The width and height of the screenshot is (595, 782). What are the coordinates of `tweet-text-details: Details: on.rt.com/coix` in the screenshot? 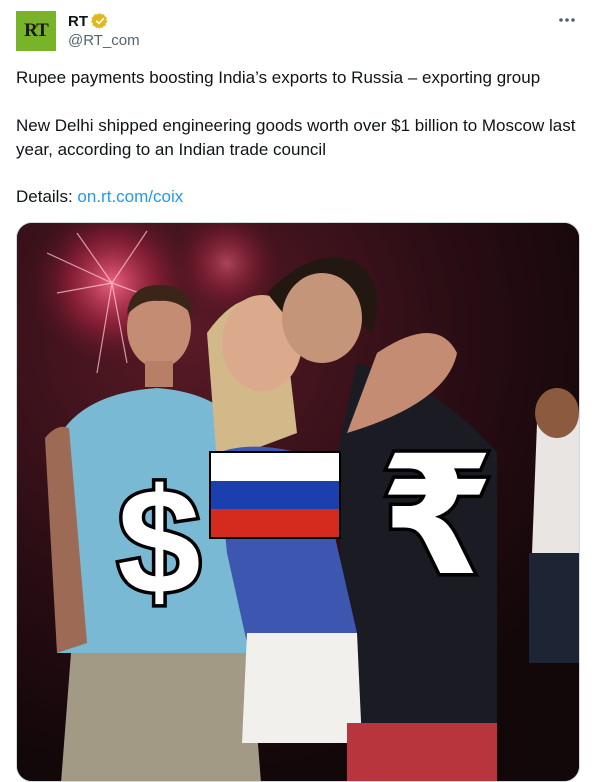 It's located at (99, 197).